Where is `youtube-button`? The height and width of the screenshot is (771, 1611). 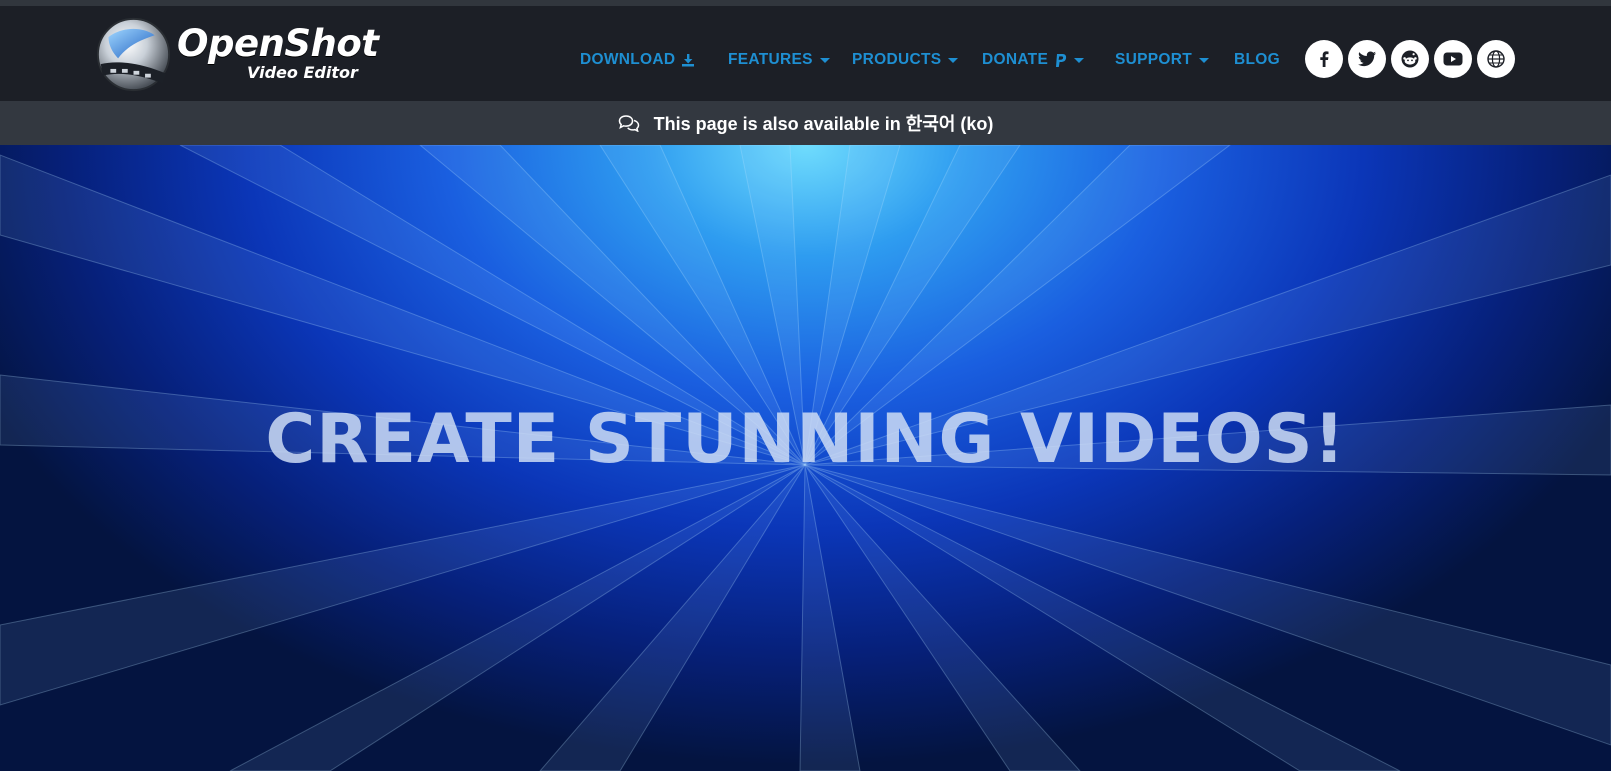
youtube-button is located at coordinates (1453, 59).